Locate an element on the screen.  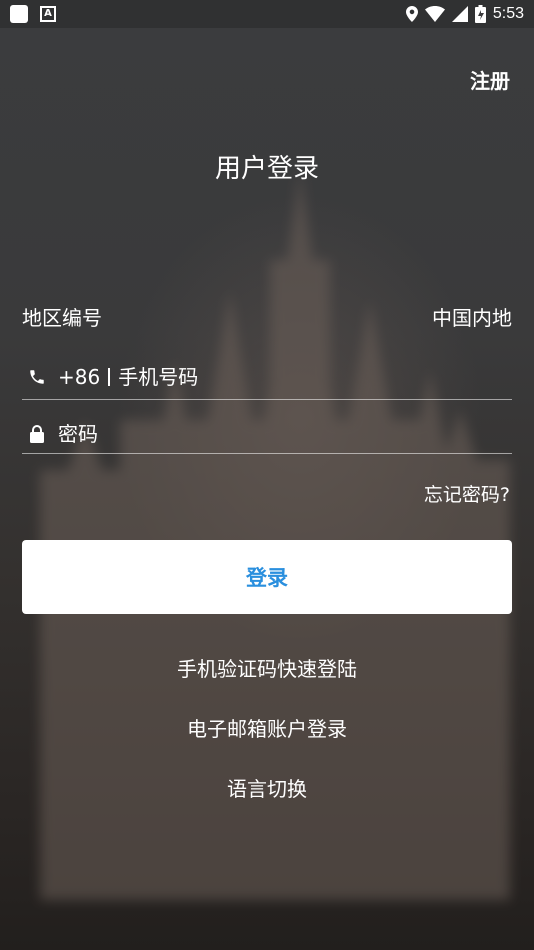
sms-login-link: 手机验证码快速登陆 is located at coordinates (267, 667).